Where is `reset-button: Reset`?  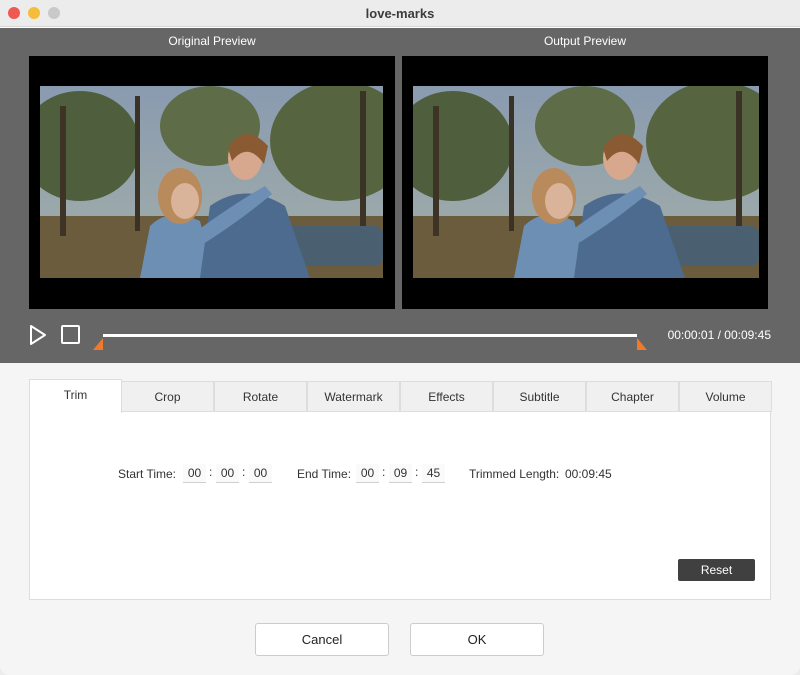
reset-button: Reset is located at coordinates (716, 570).